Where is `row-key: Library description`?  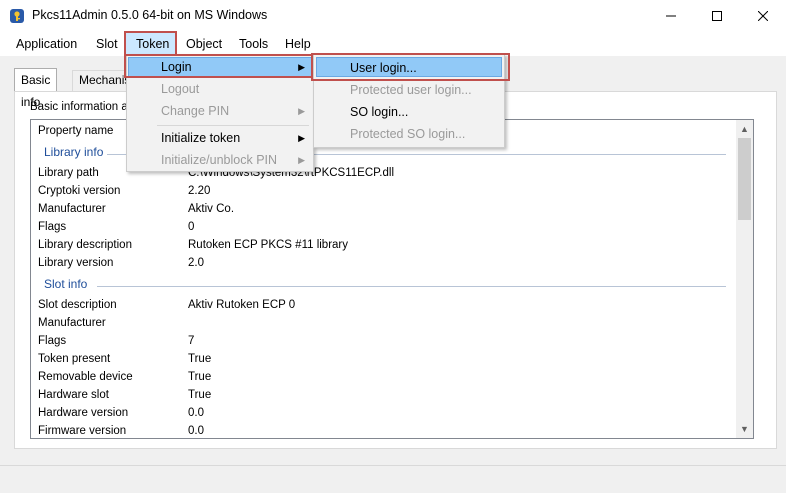 row-key: Library description is located at coordinates (85, 245).